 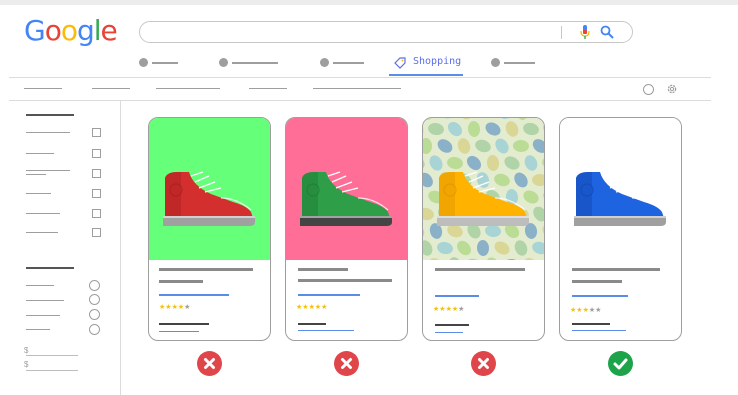 I want to click on tab-shopping: Shopping, so click(x=426, y=65).